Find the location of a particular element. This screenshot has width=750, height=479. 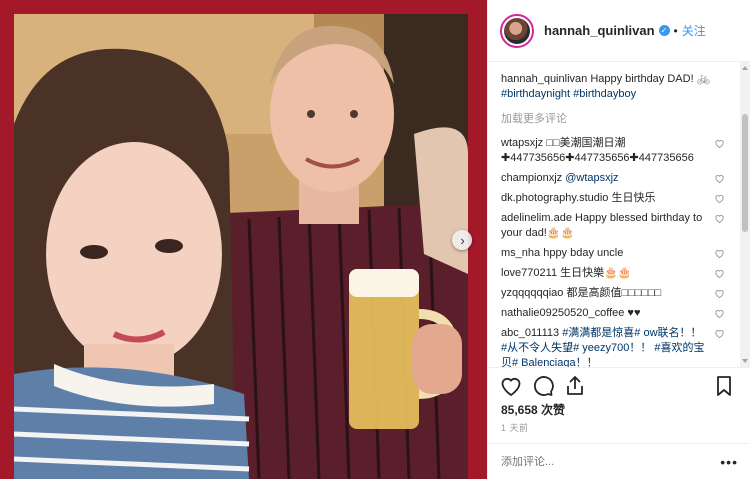

comment-item: nathalie09250520_coffee ♥♥ is located at coordinates (621, 313).